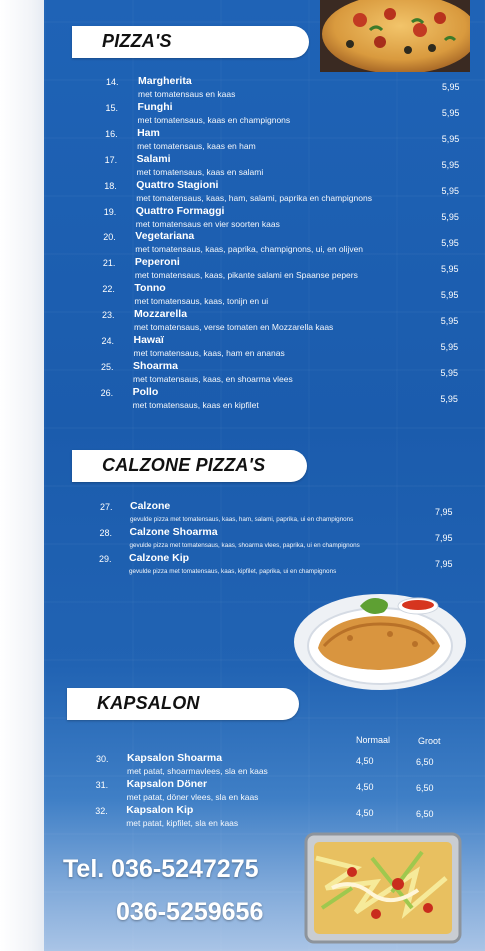 Image resolution: width=485 pixels, height=951 pixels. I want to click on item-description: met tomatensaus, kaas en champignons, so click(214, 119).